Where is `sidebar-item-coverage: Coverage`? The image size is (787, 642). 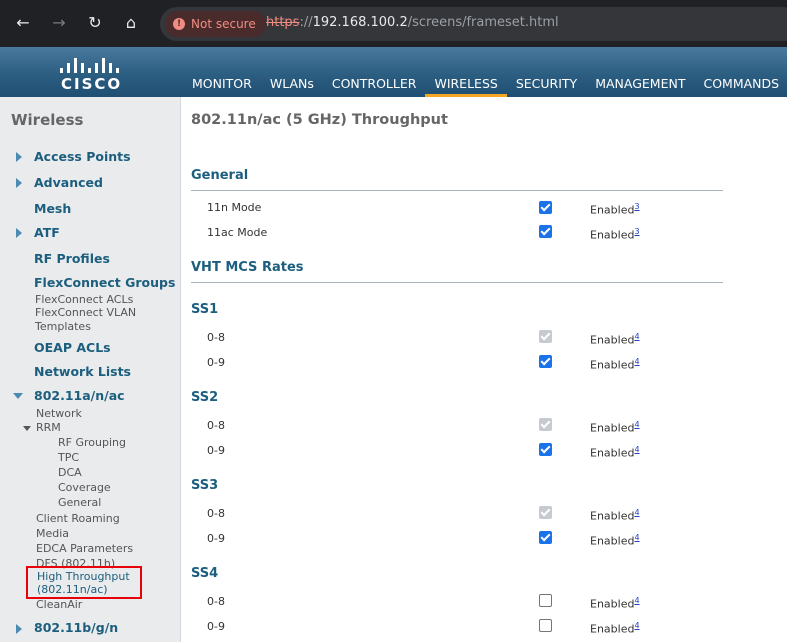
sidebar-item-coverage: Coverage is located at coordinates (84, 487).